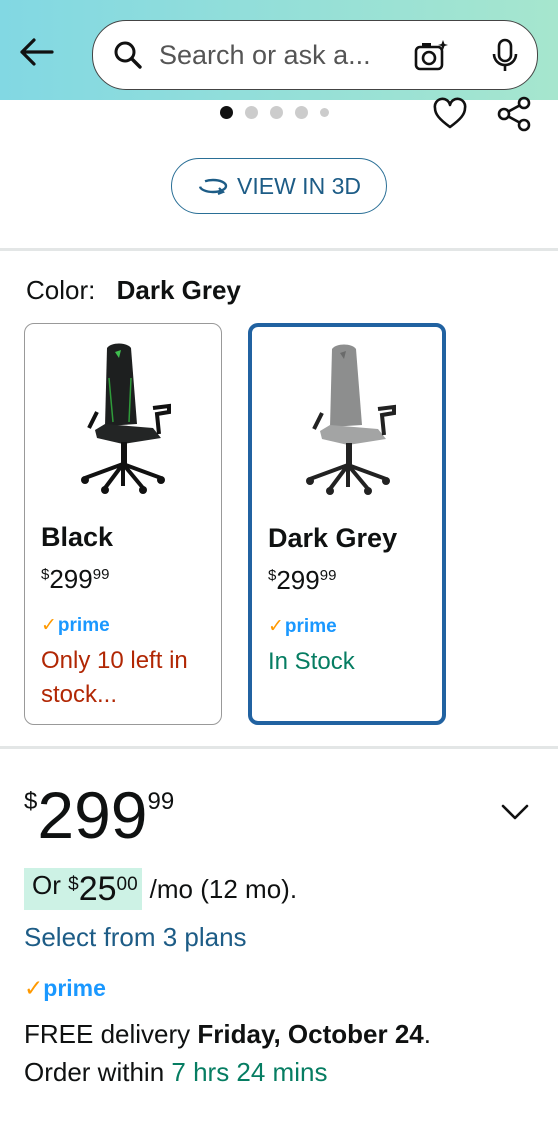  I want to click on delivery-date: Friday, October 24, so click(310, 1034).